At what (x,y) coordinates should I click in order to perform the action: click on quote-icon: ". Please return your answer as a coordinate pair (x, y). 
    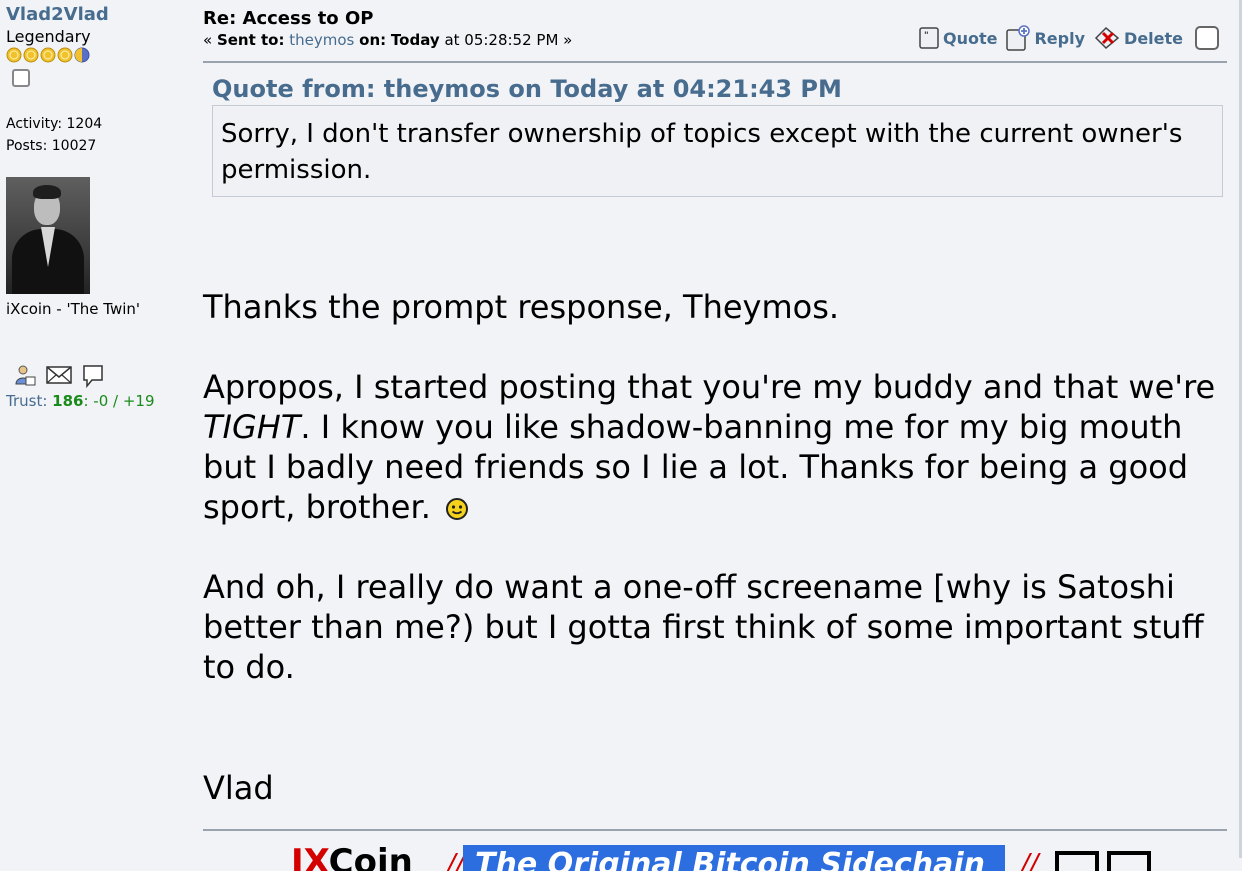
    Looking at the image, I should click on (929, 38).